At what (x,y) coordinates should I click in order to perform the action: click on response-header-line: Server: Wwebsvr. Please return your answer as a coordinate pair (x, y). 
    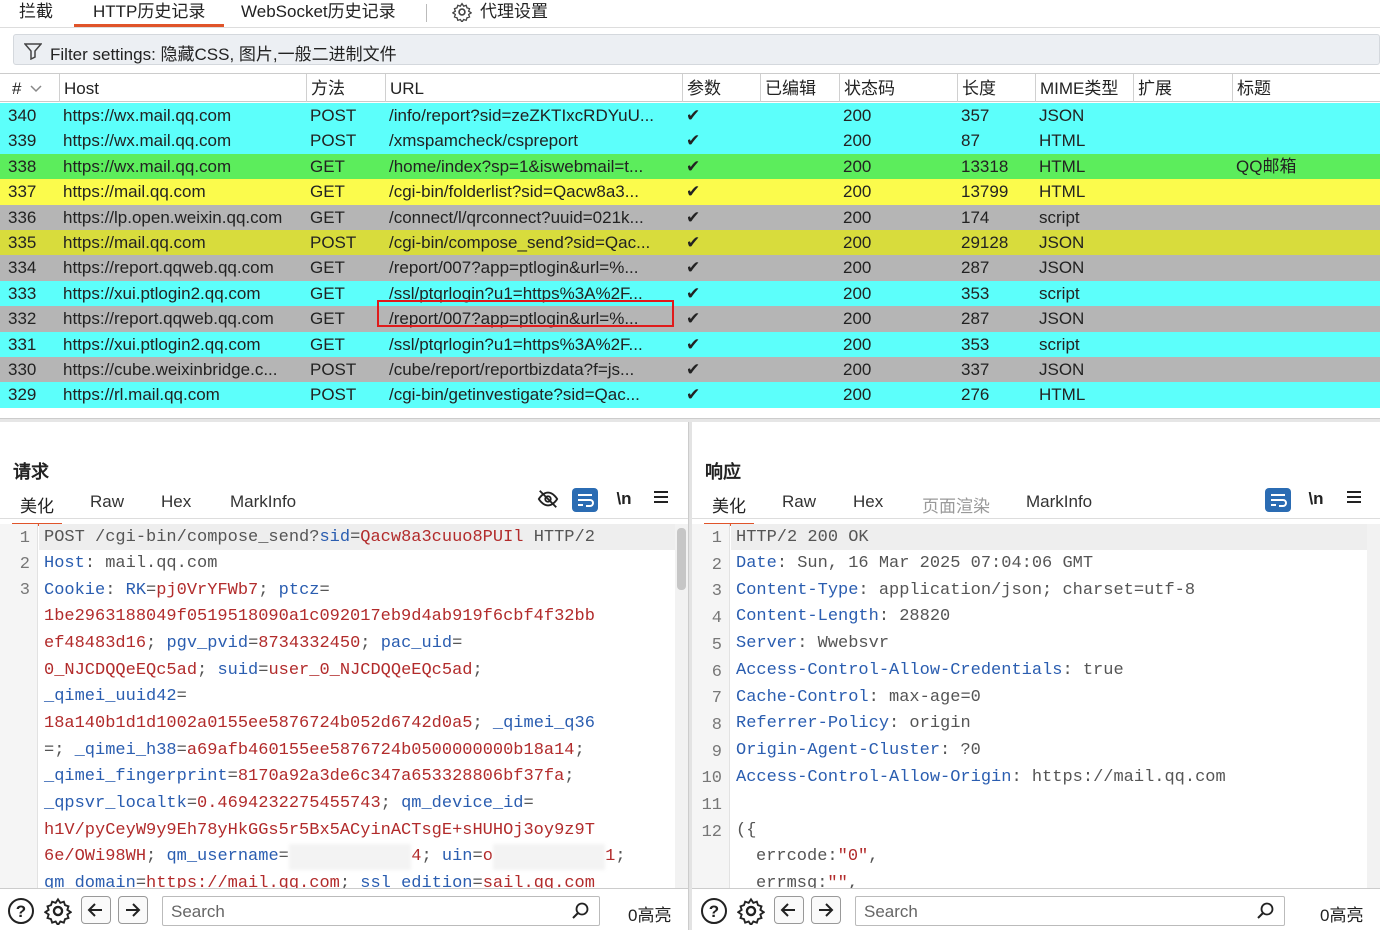
    Looking at the image, I should click on (813, 644).